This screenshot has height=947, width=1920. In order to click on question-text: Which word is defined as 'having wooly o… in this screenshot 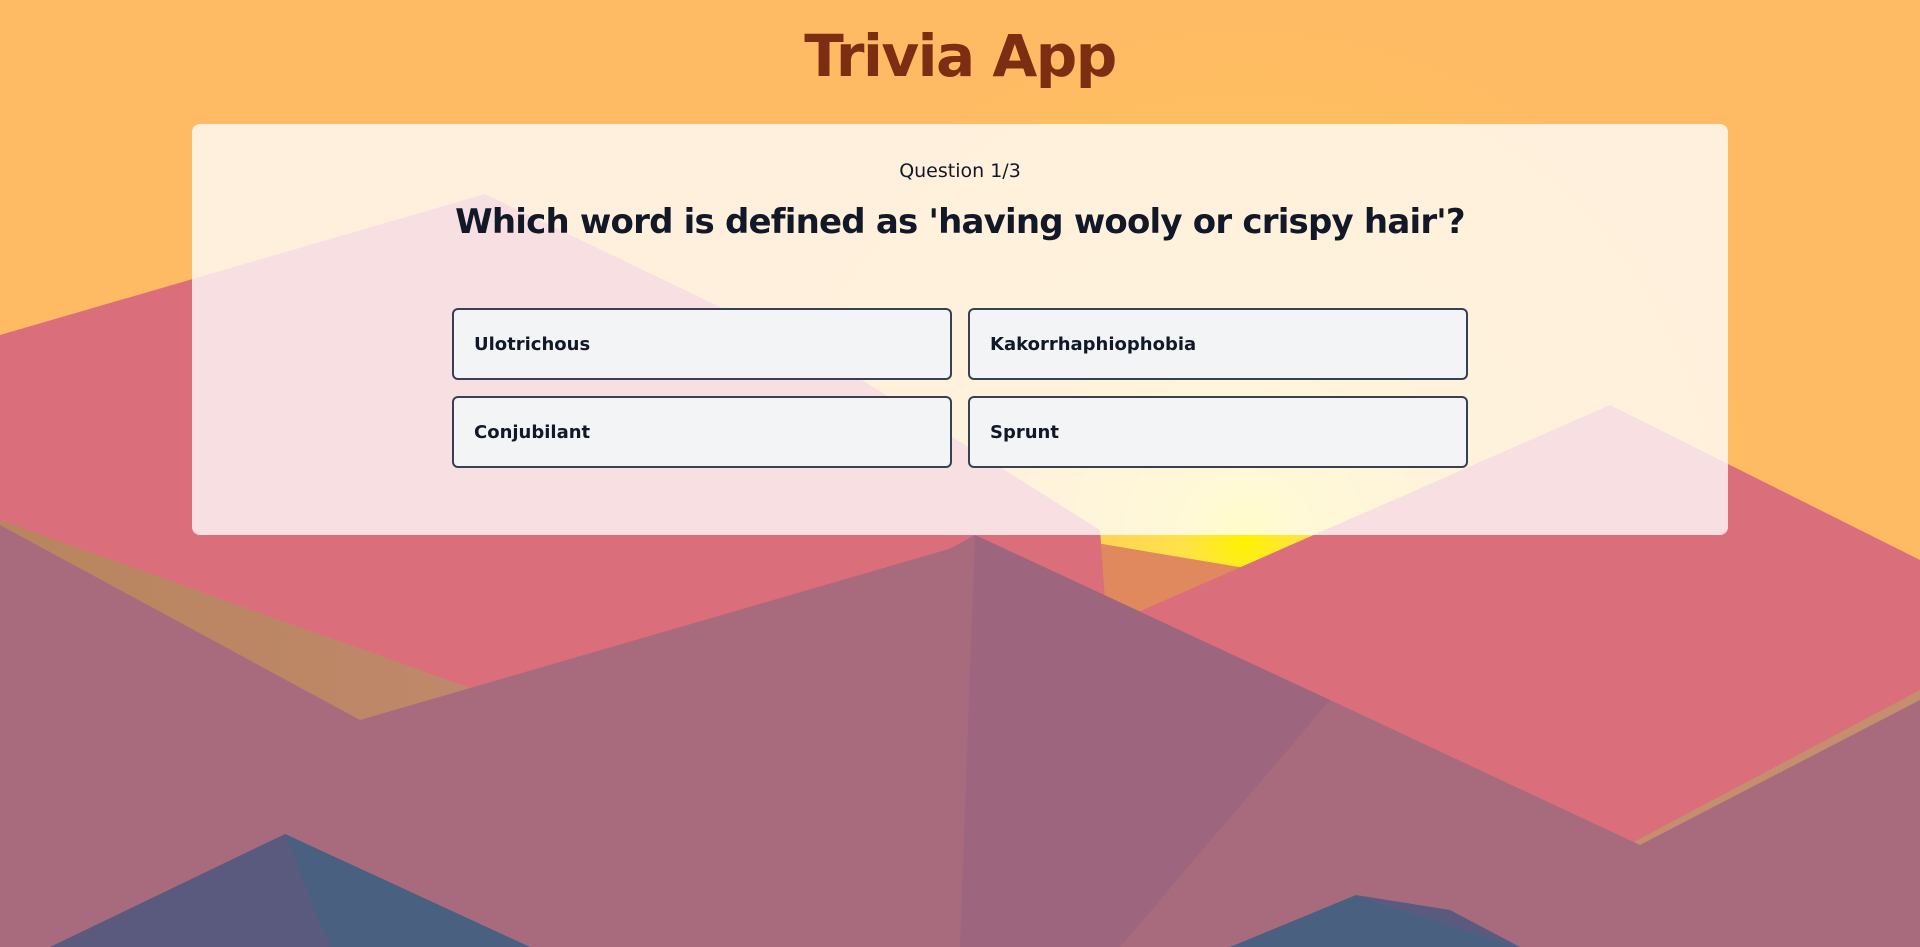, I will do `click(960, 222)`.